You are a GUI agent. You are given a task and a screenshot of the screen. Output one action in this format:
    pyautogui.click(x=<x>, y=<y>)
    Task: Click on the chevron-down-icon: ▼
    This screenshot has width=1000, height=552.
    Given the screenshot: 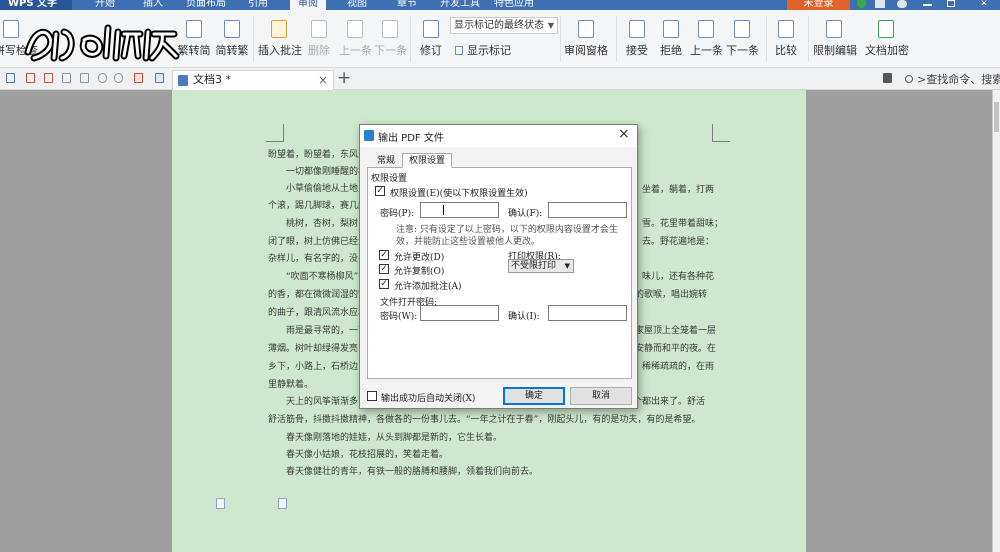 What is the action you would take?
    pyautogui.click(x=567, y=266)
    